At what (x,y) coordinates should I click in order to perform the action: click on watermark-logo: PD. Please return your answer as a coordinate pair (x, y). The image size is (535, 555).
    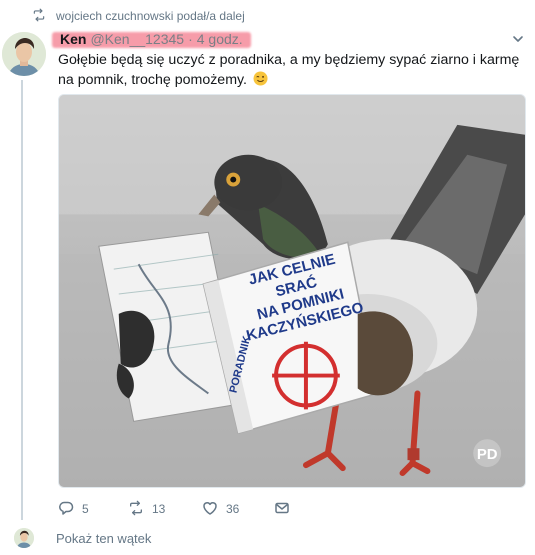
    Looking at the image, I should click on (487, 453).